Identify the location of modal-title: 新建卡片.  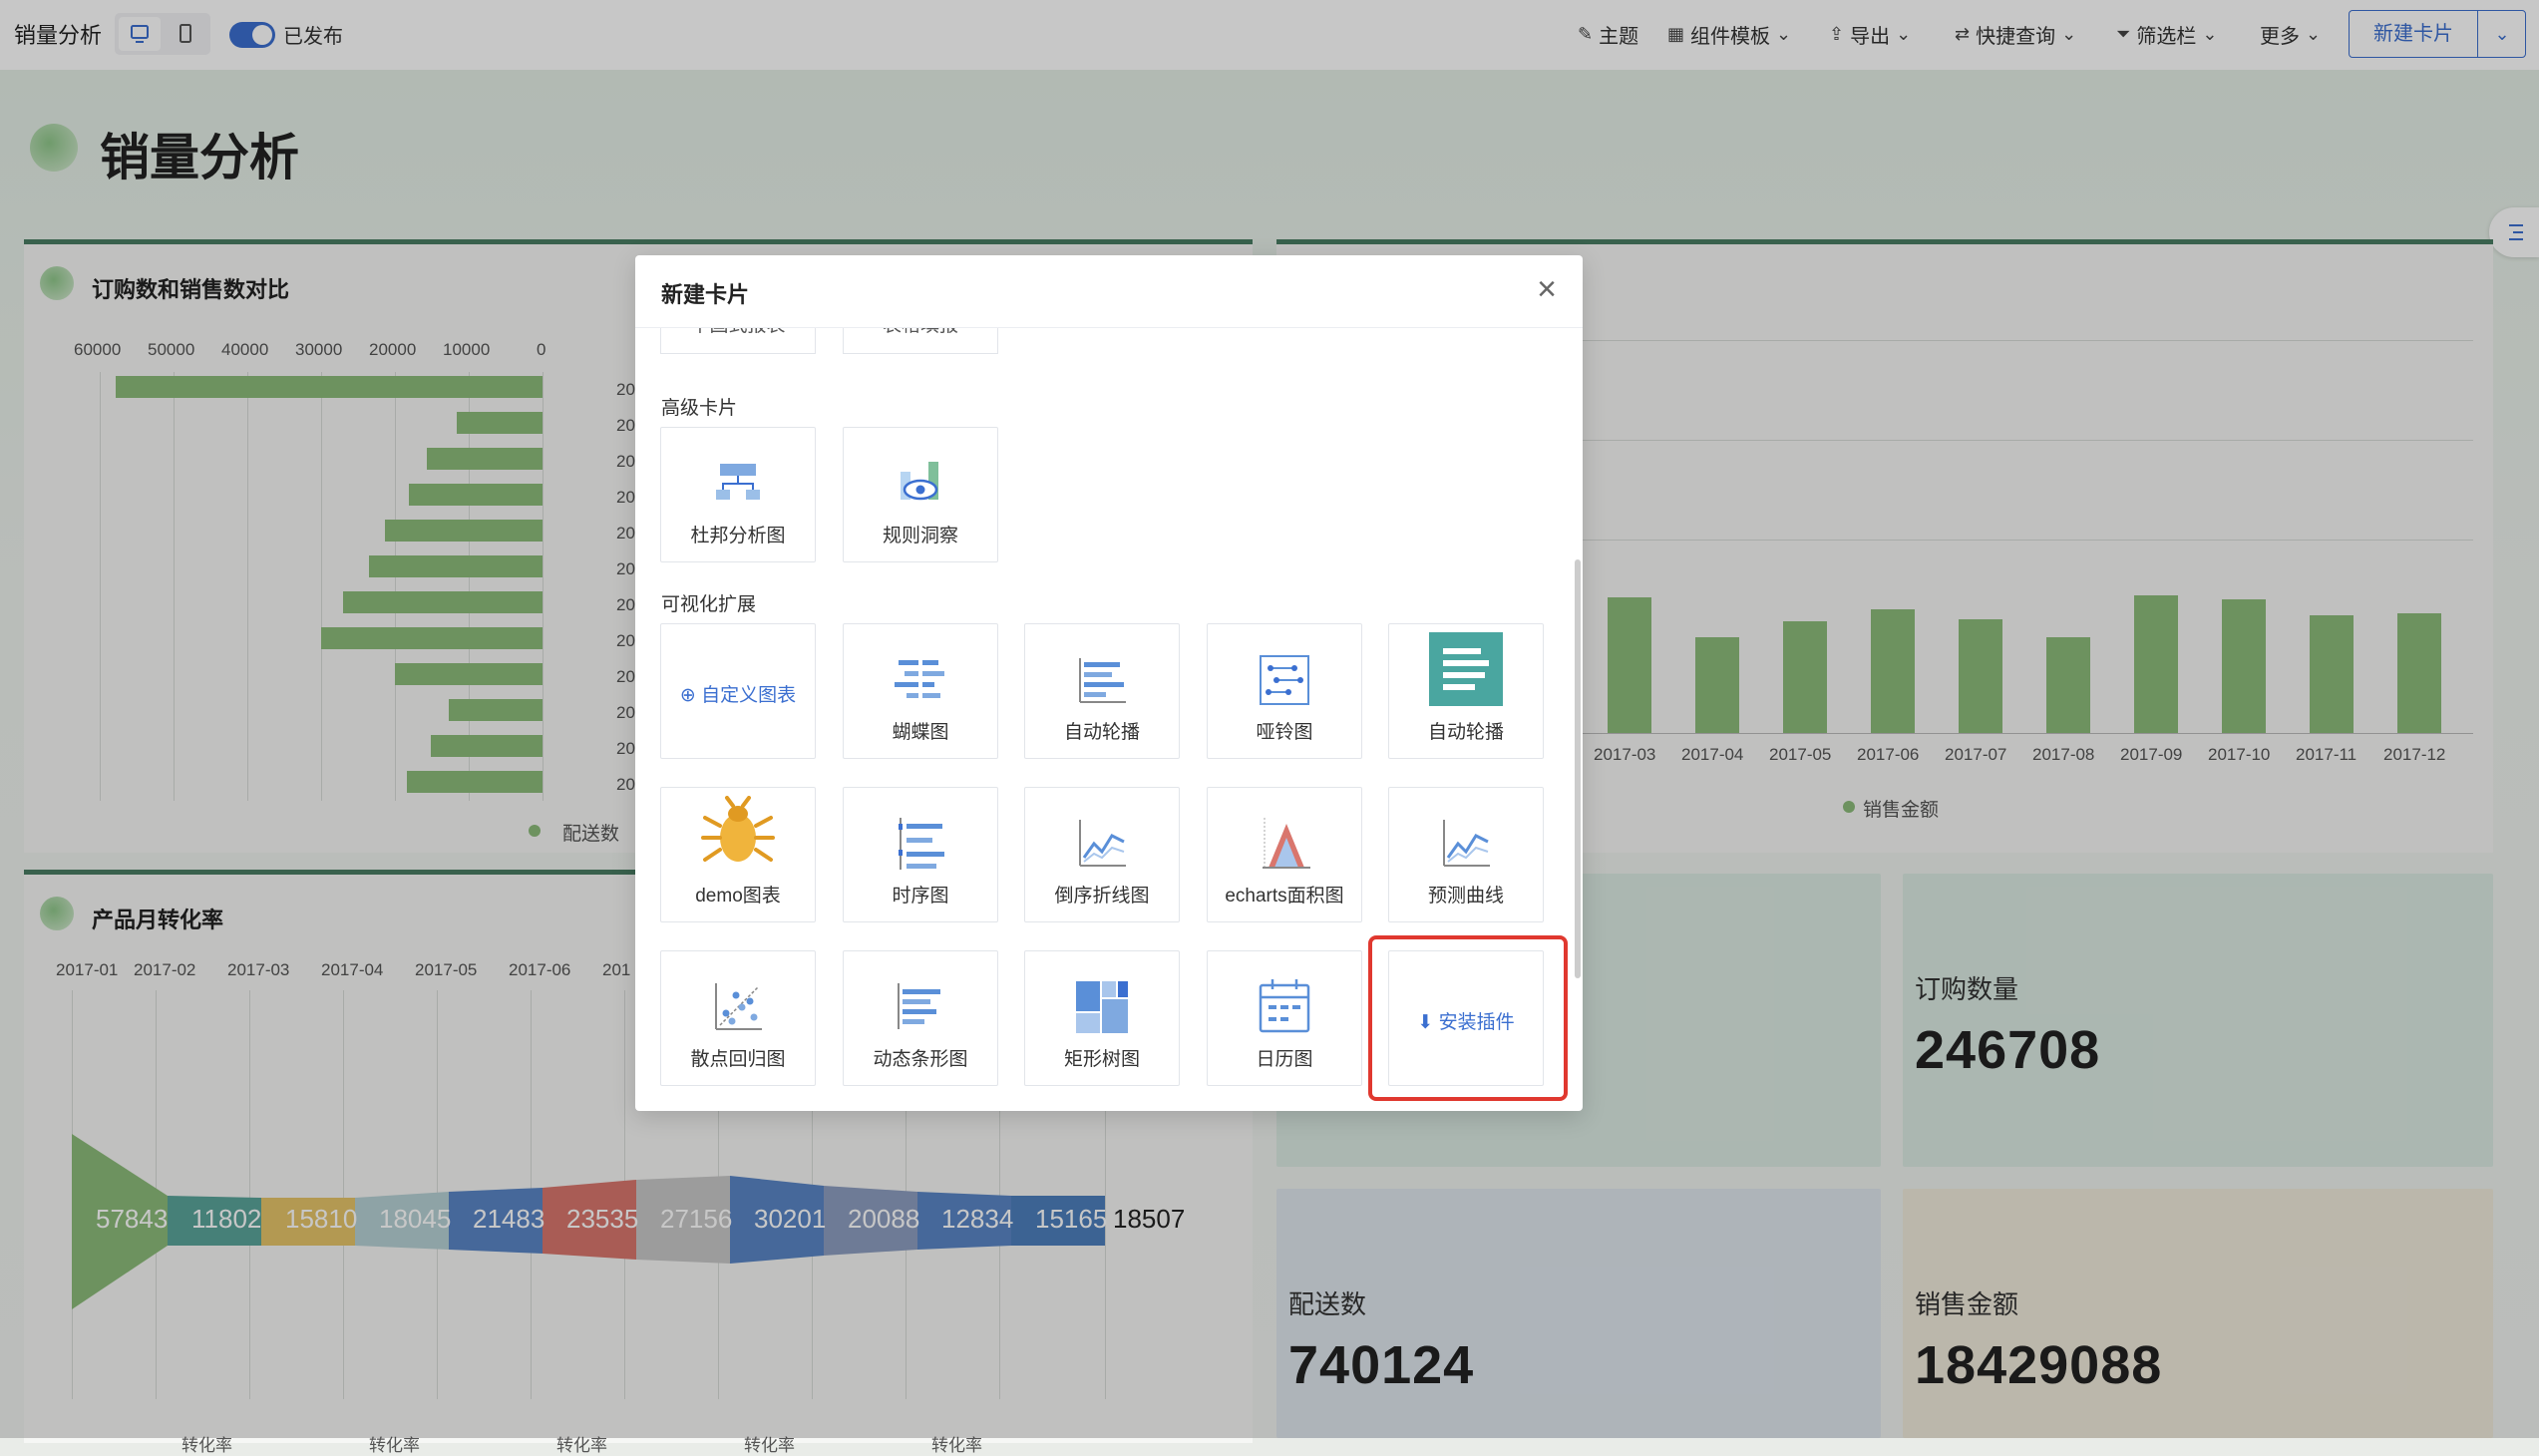
(705, 294).